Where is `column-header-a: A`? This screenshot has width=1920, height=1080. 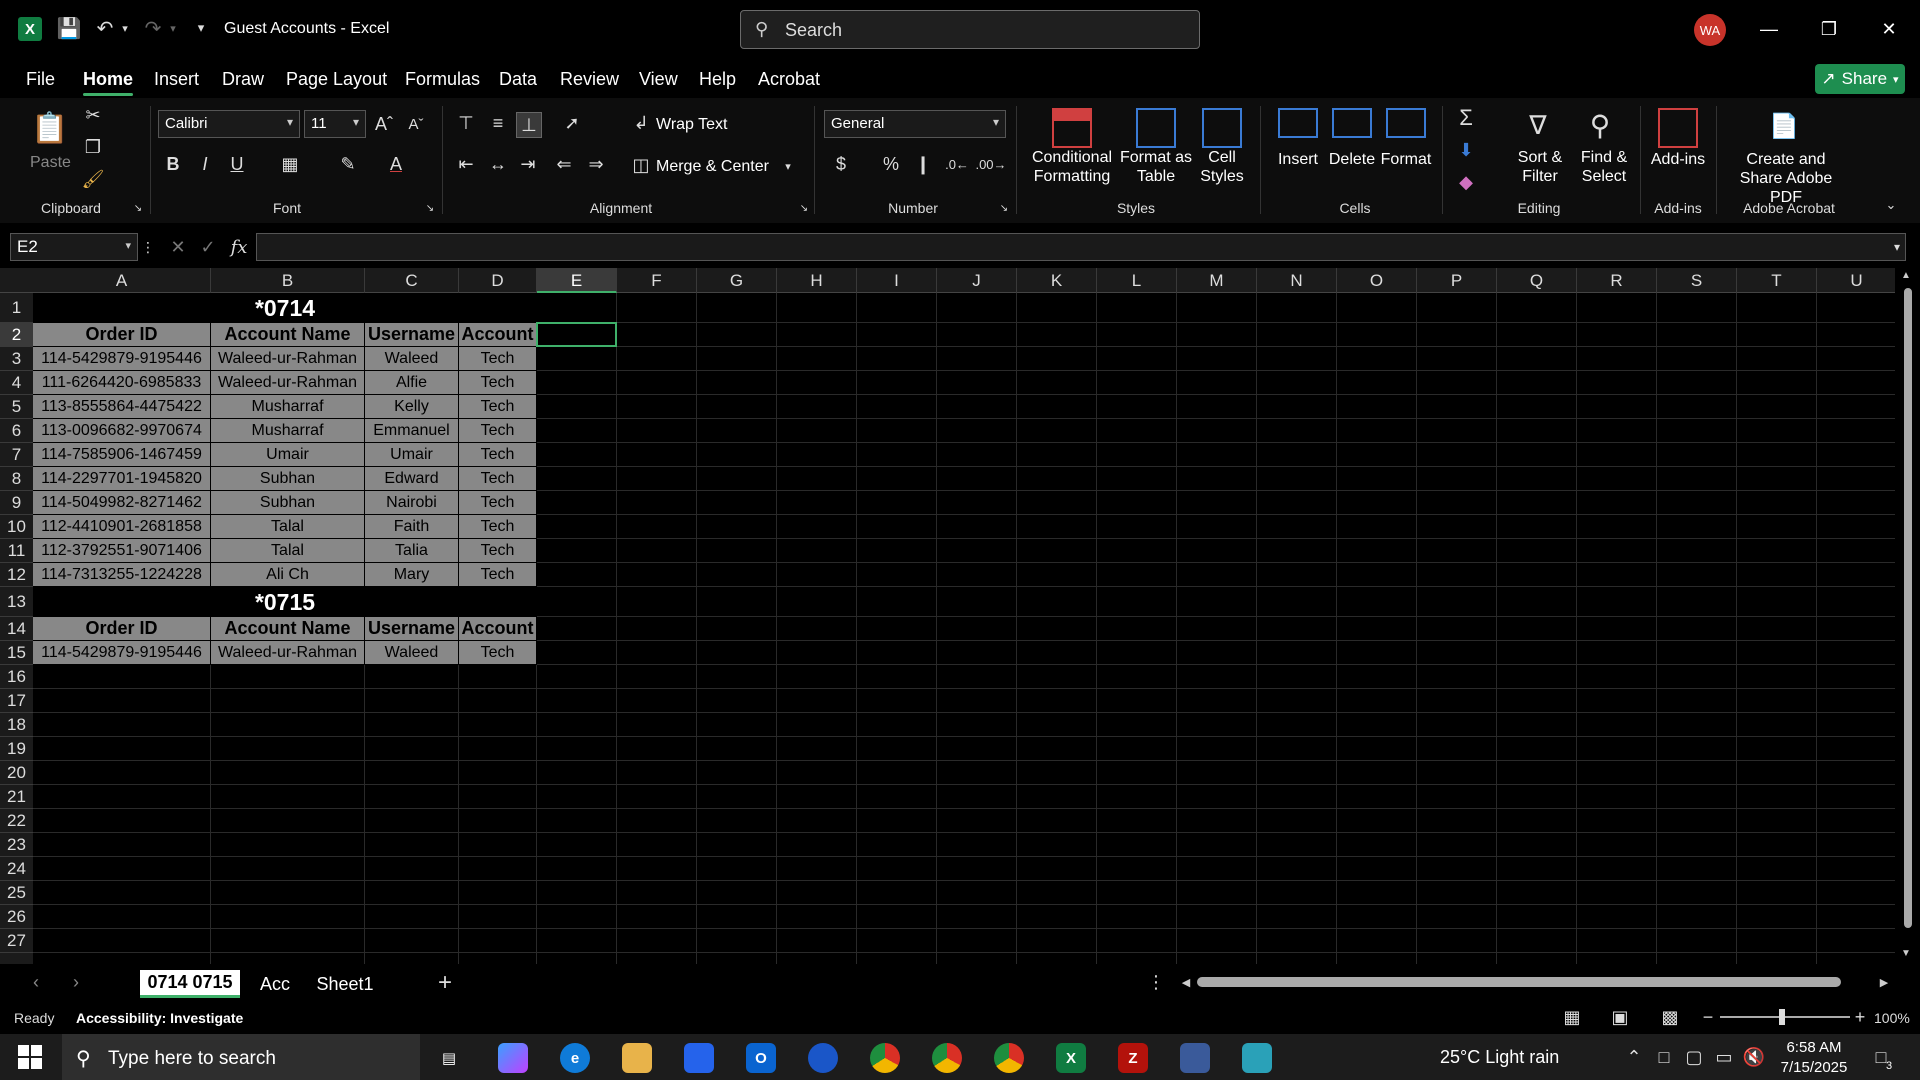 column-header-a: A is located at coordinates (122, 280).